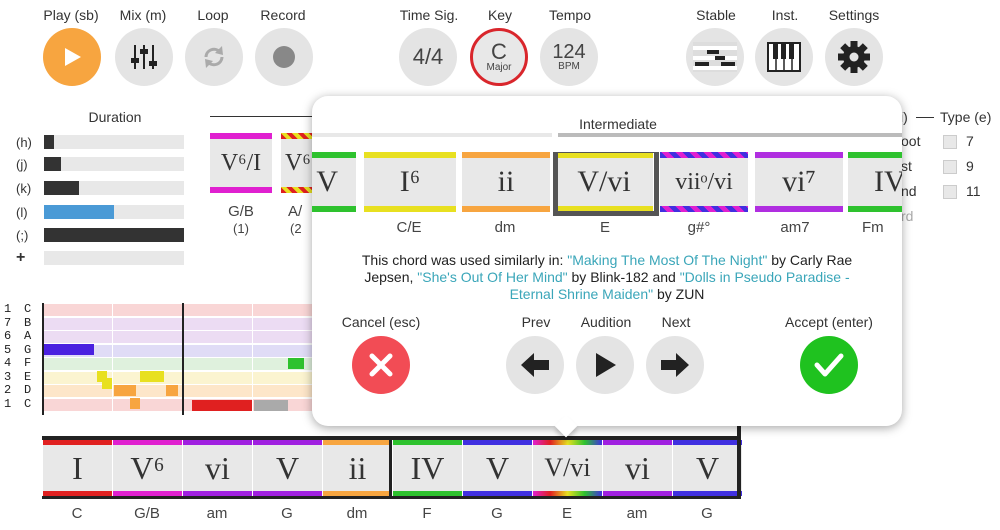 Image resolution: width=1000 pixels, height=530 pixels. I want to click on settings-button, so click(854, 57).